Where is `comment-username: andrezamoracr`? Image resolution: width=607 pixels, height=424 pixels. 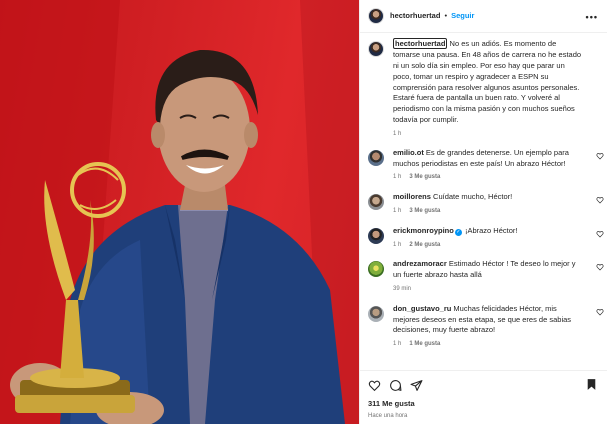 comment-username: andrezamoracr is located at coordinates (420, 263).